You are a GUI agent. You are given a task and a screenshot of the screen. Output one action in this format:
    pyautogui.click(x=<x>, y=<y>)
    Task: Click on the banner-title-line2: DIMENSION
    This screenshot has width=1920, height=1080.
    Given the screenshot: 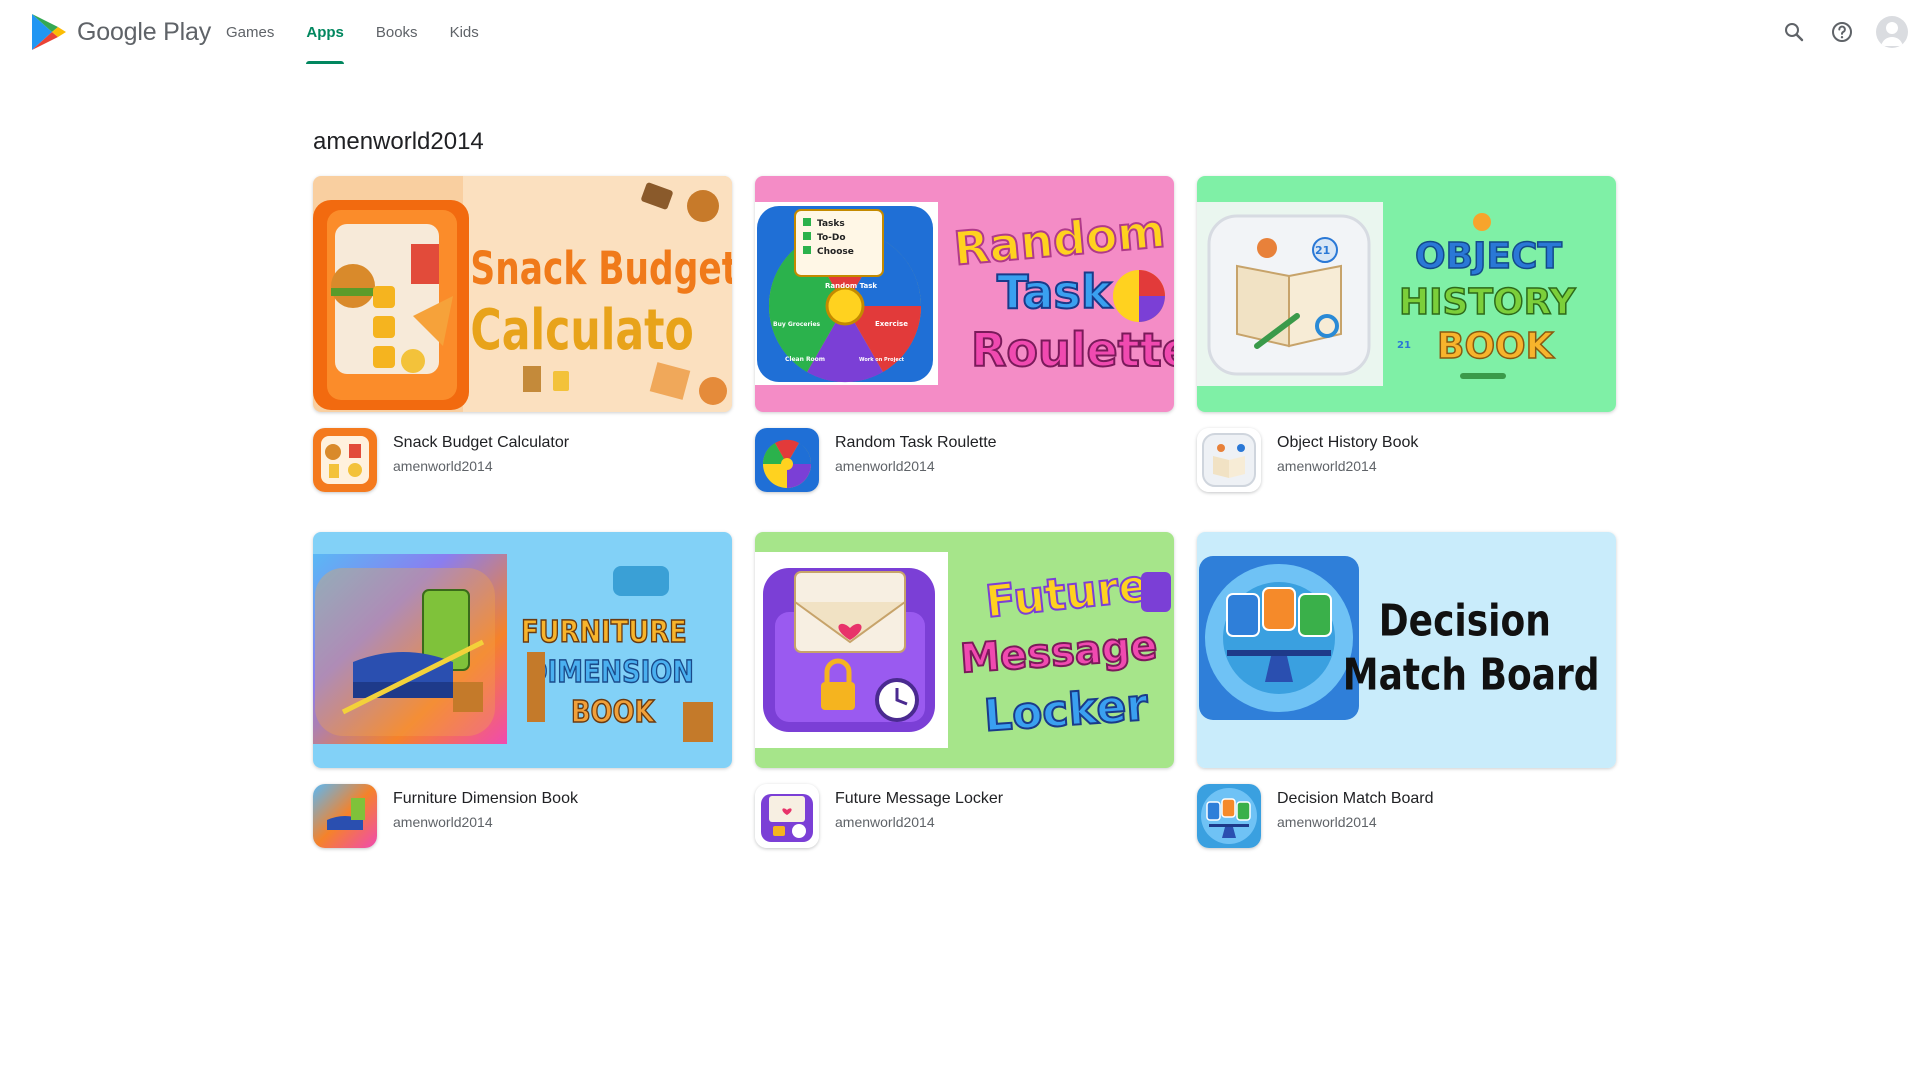 What is the action you would take?
    pyautogui.click(x=610, y=671)
    